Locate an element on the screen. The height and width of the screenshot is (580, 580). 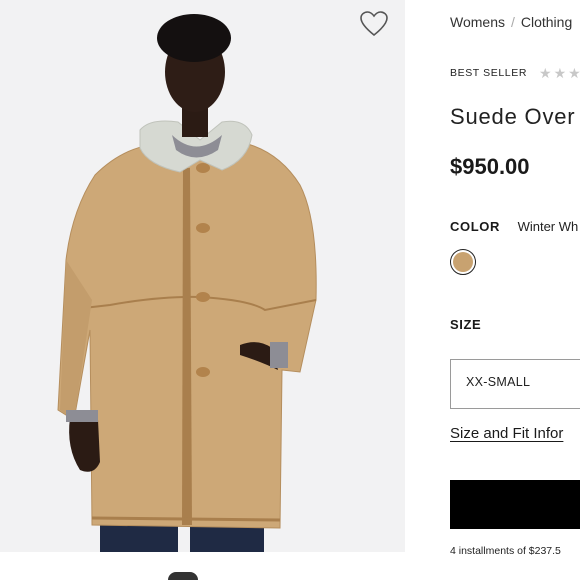
installments-text: 4 installments of $237.5 is located at coordinates (505, 551).